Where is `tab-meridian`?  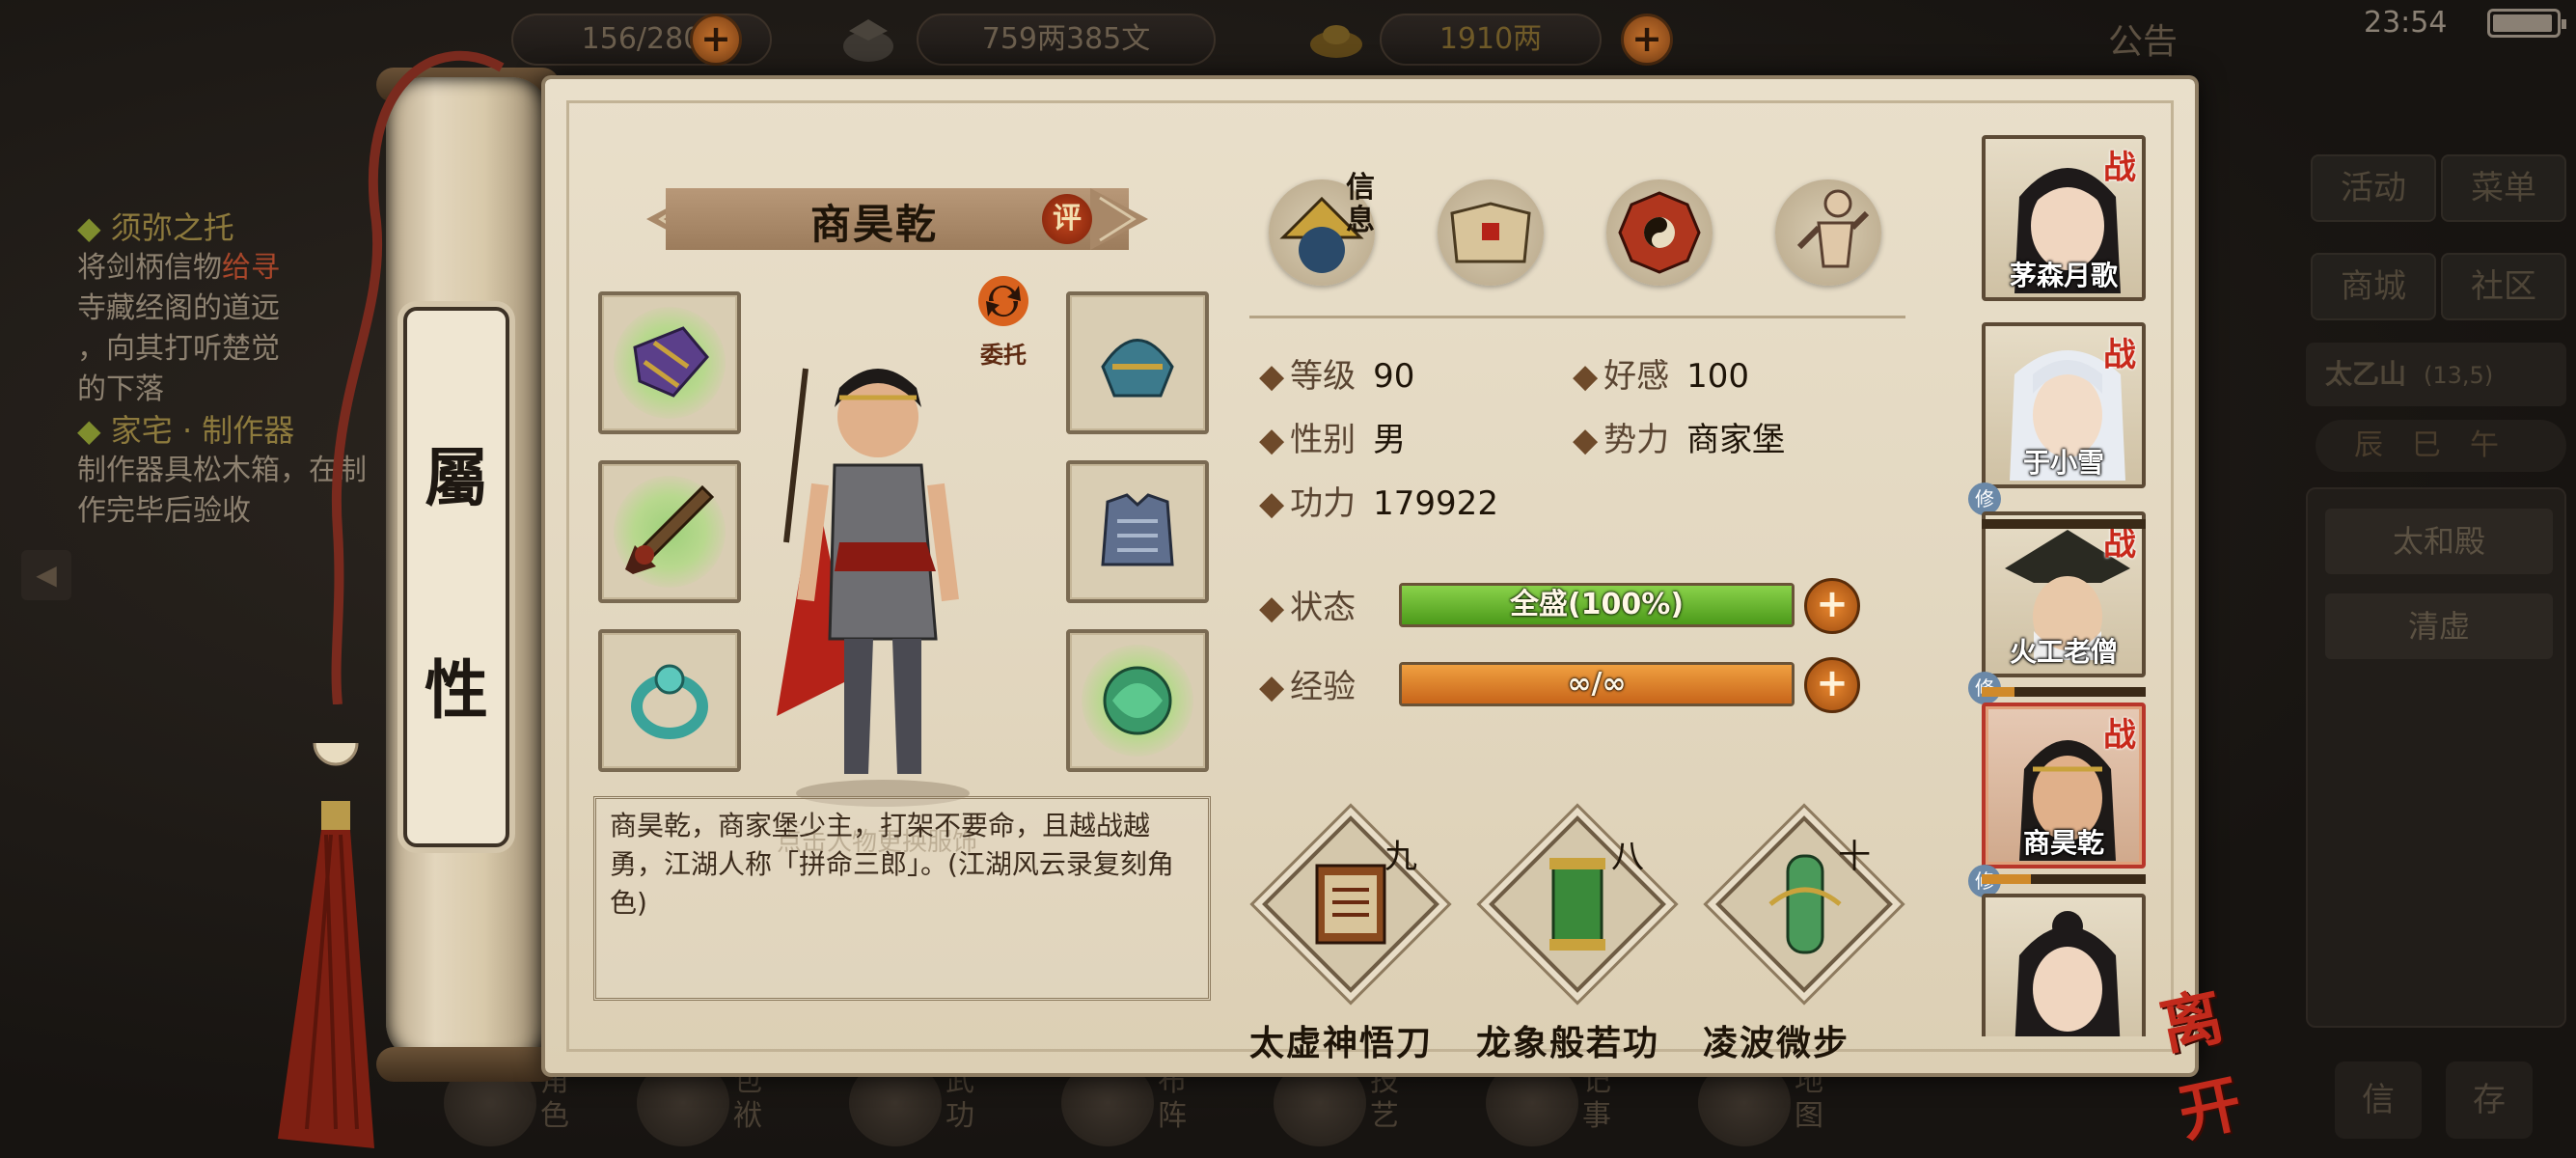 tab-meridian is located at coordinates (1829, 232).